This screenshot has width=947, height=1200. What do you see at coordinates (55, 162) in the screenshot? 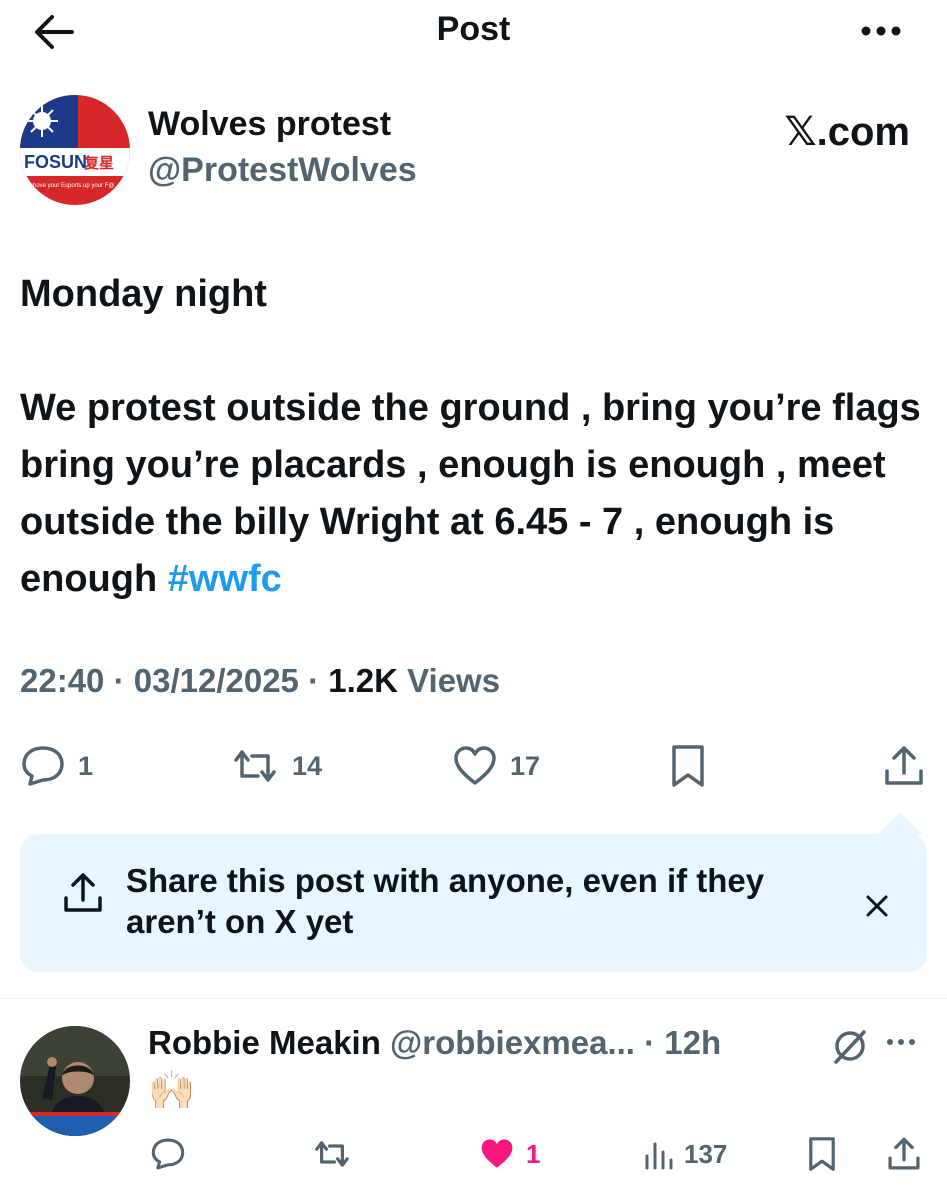
I see `svg-text: FOSUN` at bounding box center [55, 162].